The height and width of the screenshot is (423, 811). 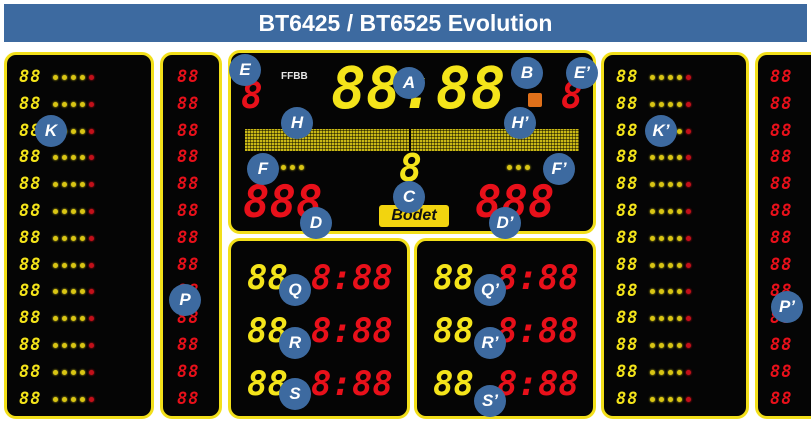 I want to click on left-penalty-column: 88888888888888888888888888, so click(x=191, y=235).